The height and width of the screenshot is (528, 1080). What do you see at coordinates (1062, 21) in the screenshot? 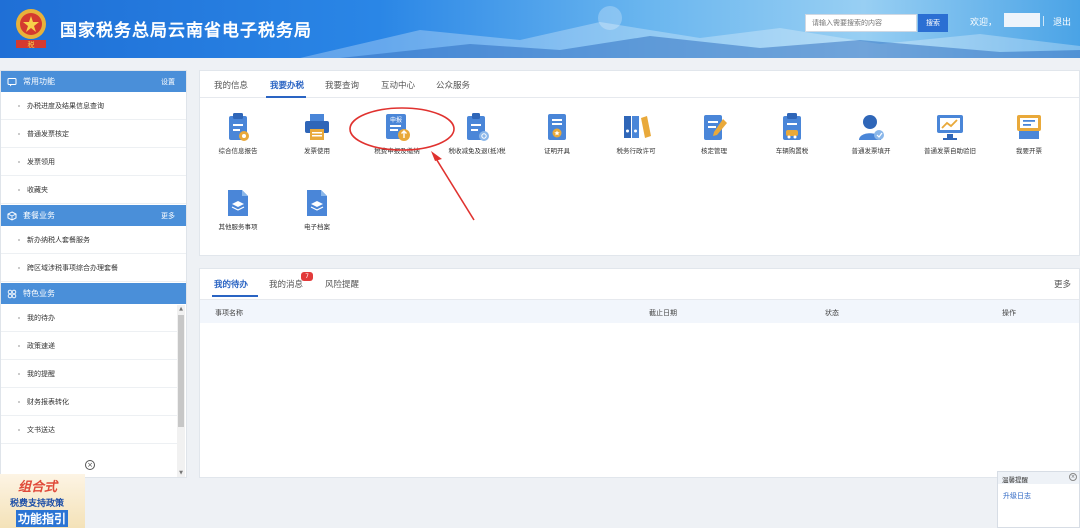
I see `logout-link: 退出` at bounding box center [1062, 21].